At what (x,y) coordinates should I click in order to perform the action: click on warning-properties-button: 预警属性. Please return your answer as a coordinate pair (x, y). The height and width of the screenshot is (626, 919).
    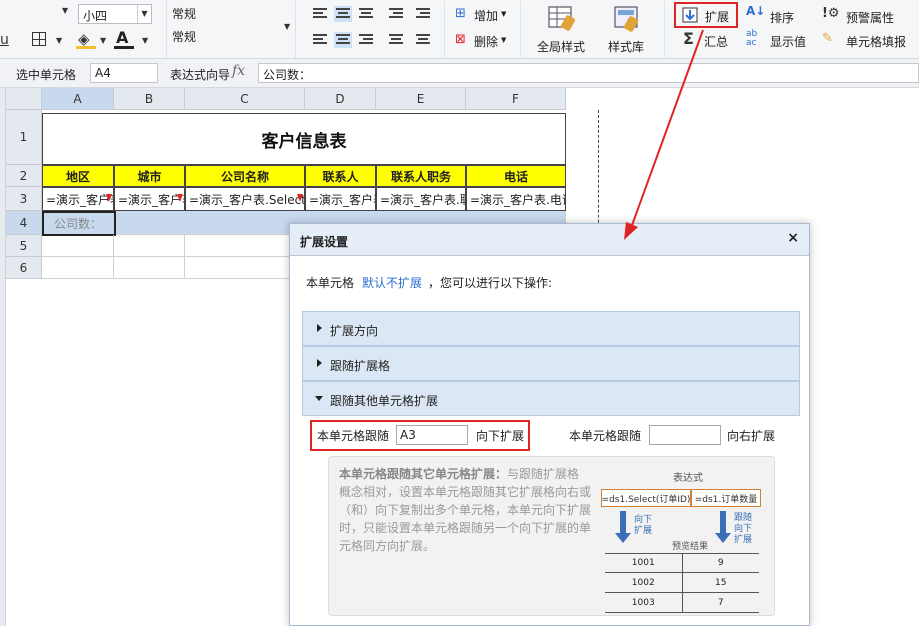
    Looking at the image, I should click on (870, 17).